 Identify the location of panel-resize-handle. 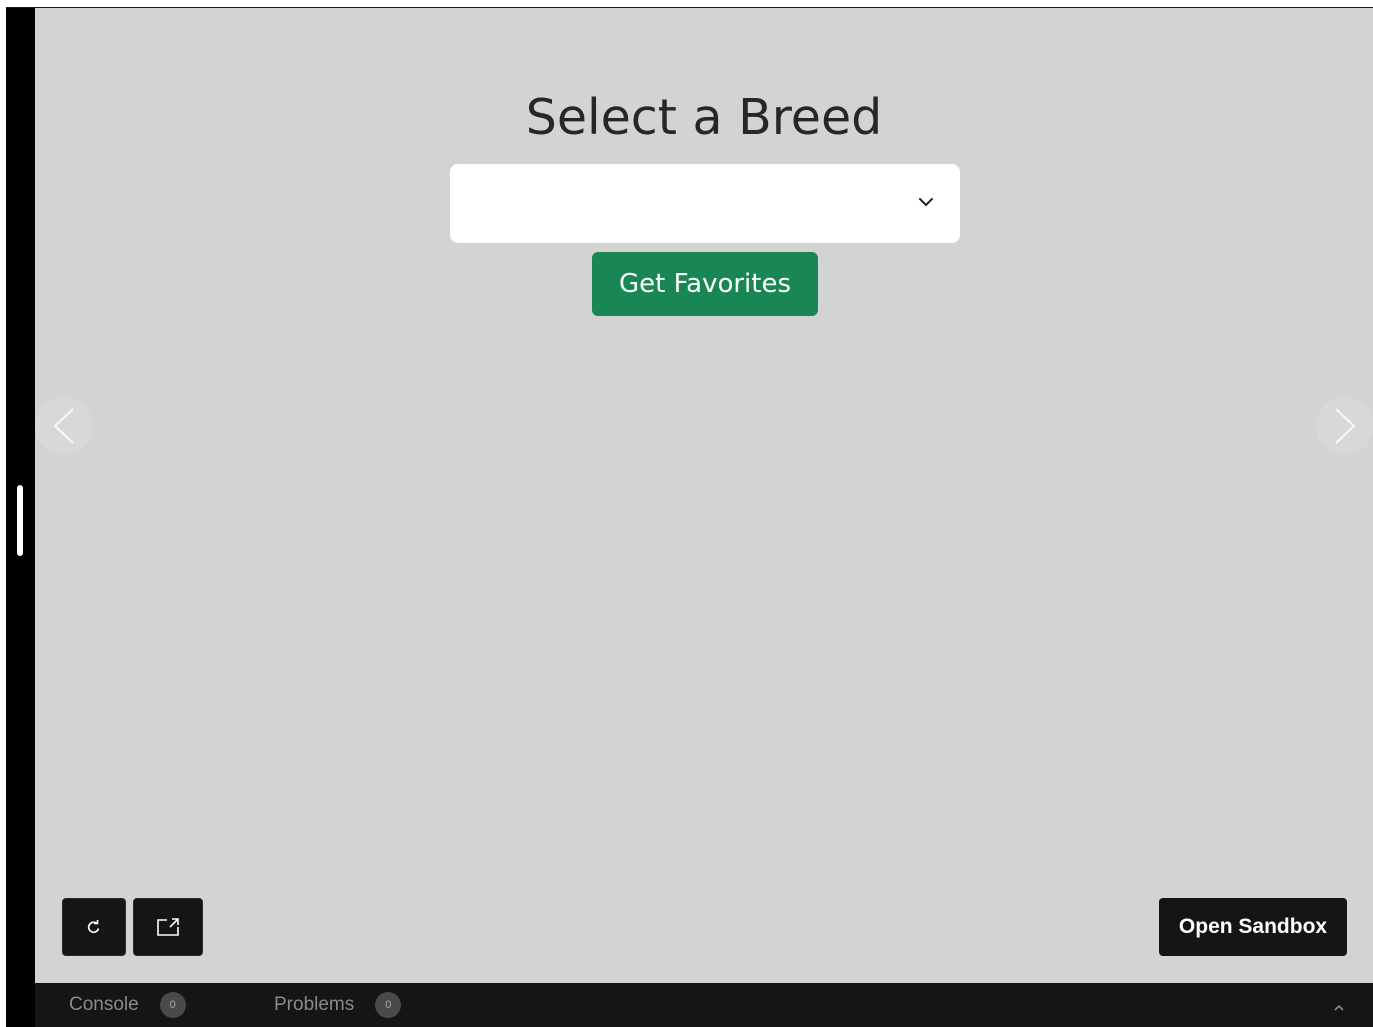
(20, 520).